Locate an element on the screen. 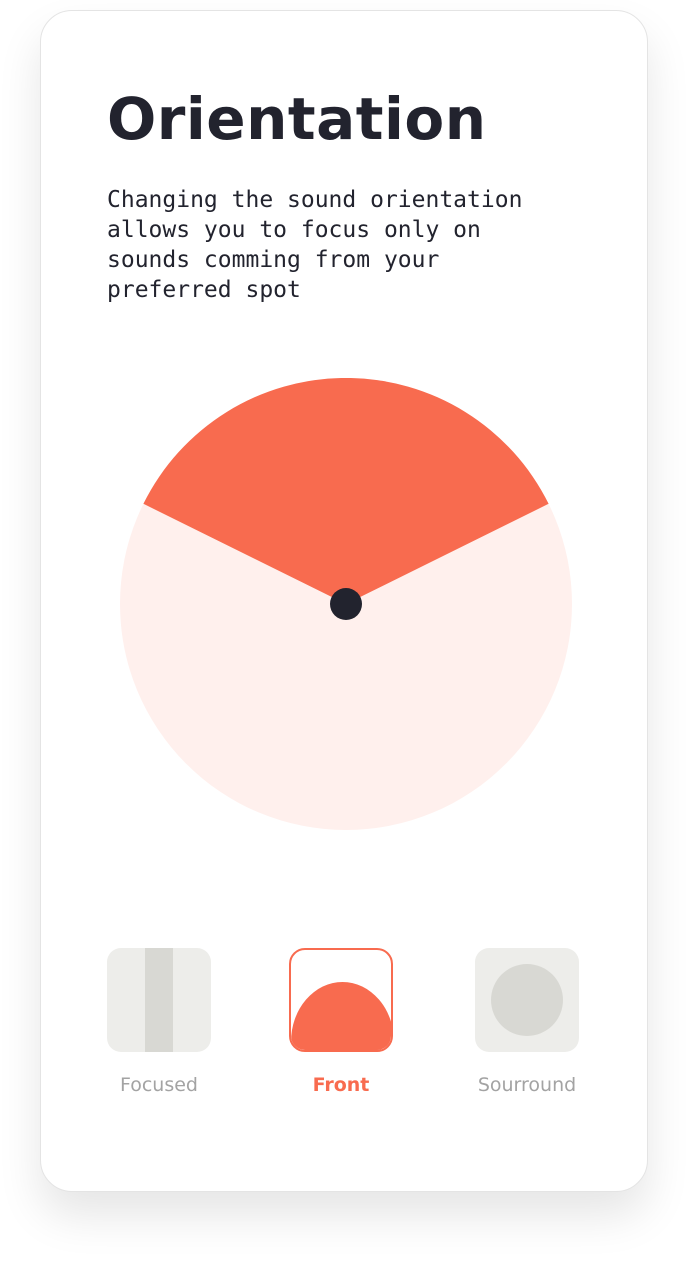 The width and height of the screenshot is (688, 1262). surround-mode-tile is located at coordinates (527, 1000).